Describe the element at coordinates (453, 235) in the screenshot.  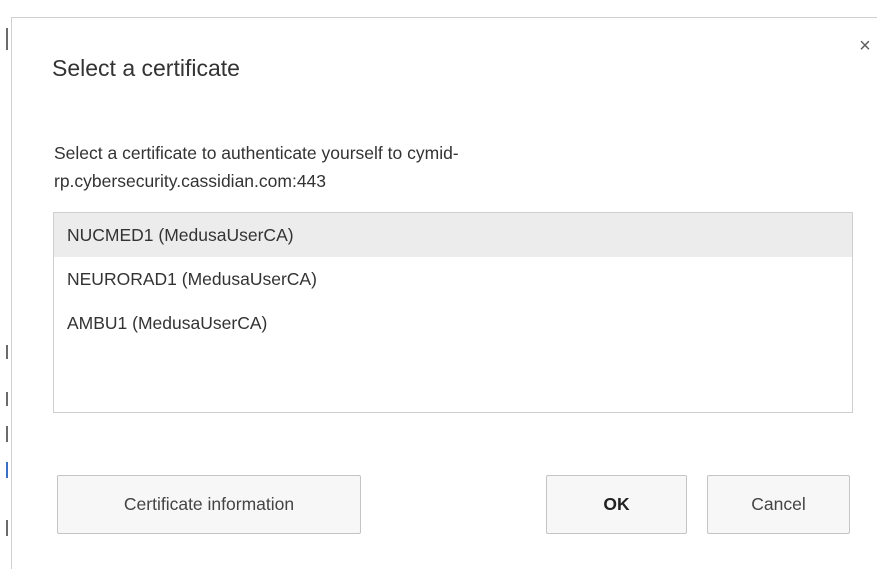
I see `certificate-item-nucmed1: NUCMED1 (MedusaUserCA)` at that location.